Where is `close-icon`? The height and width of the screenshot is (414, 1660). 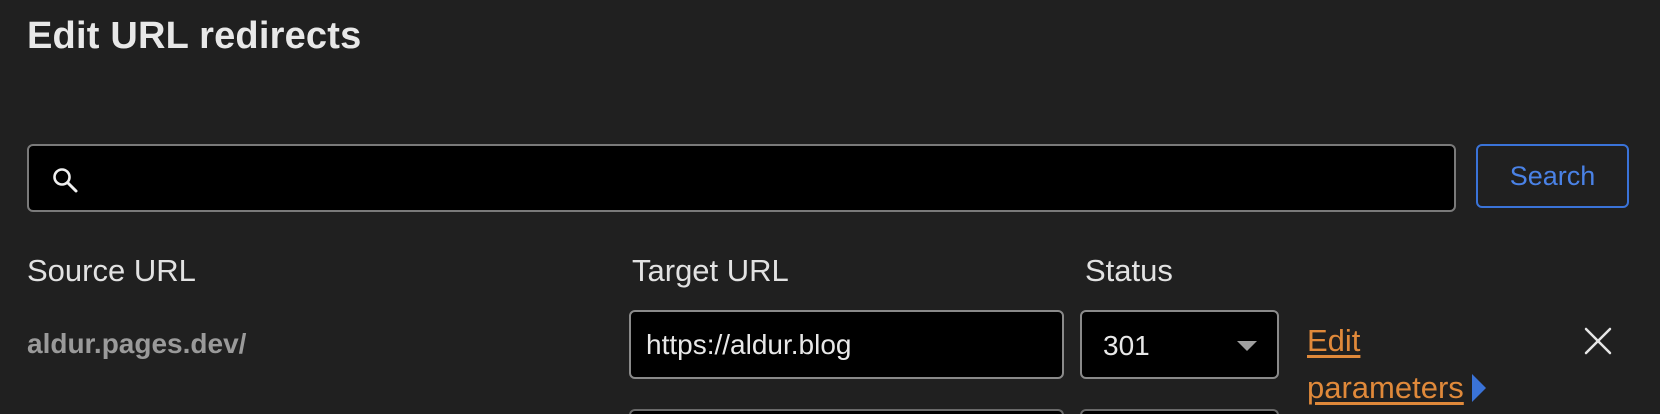 close-icon is located at coordinates (1598, 341).